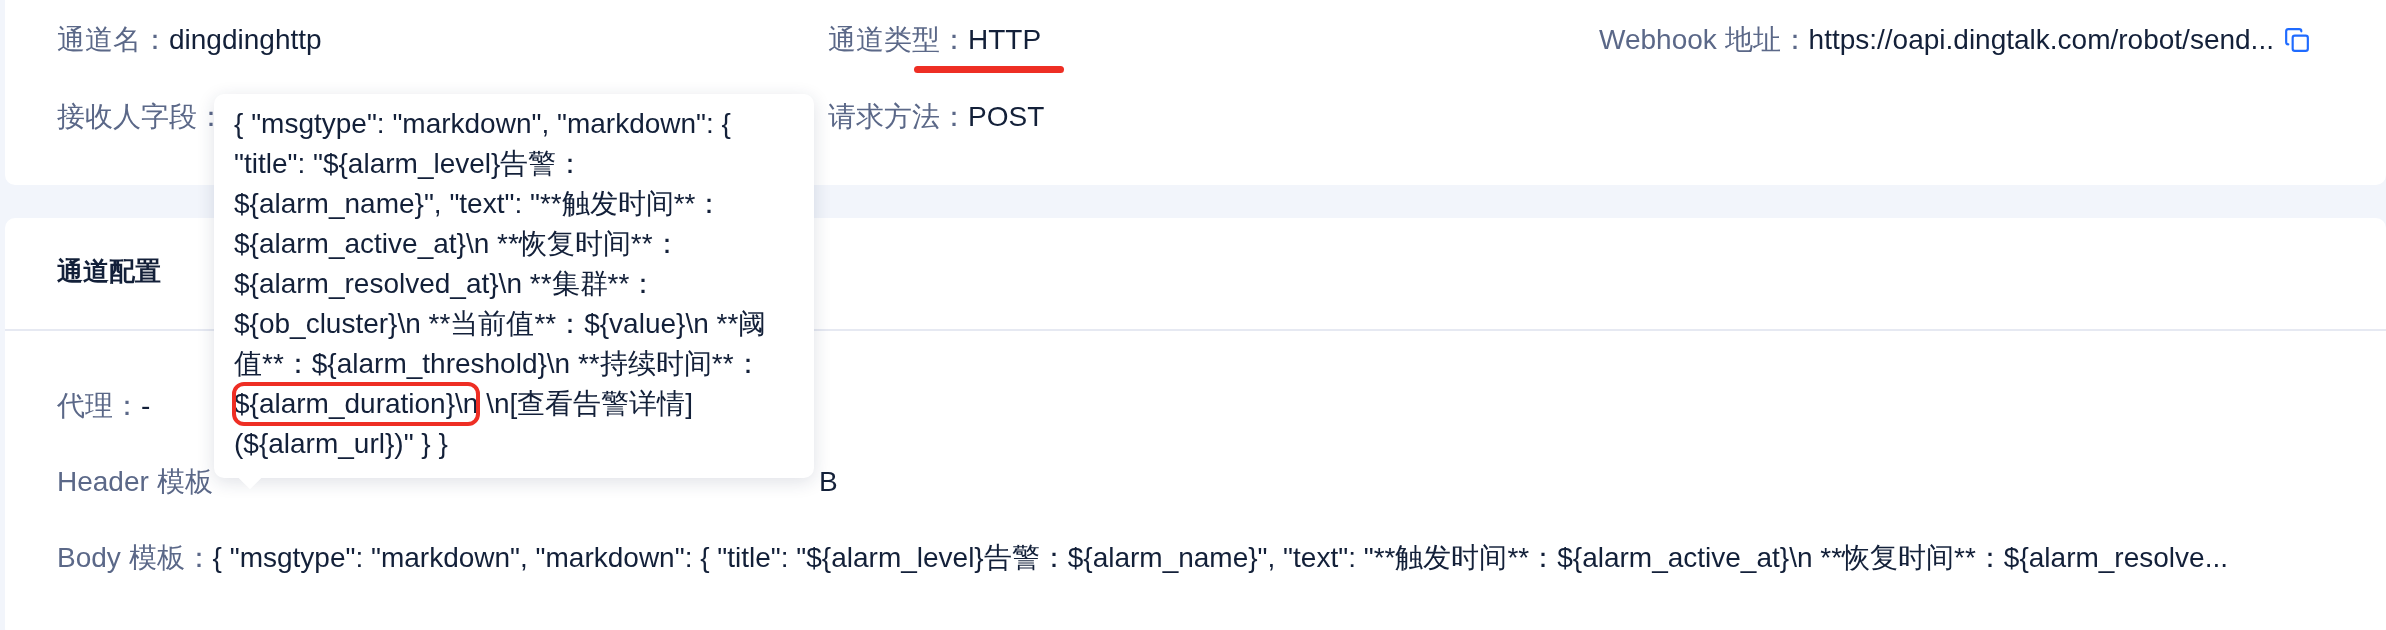 This screenshot has height=630, width=2386. Describe the element at coordinates (828, 482) in the screenshot. I see `field-value: B` at that location.